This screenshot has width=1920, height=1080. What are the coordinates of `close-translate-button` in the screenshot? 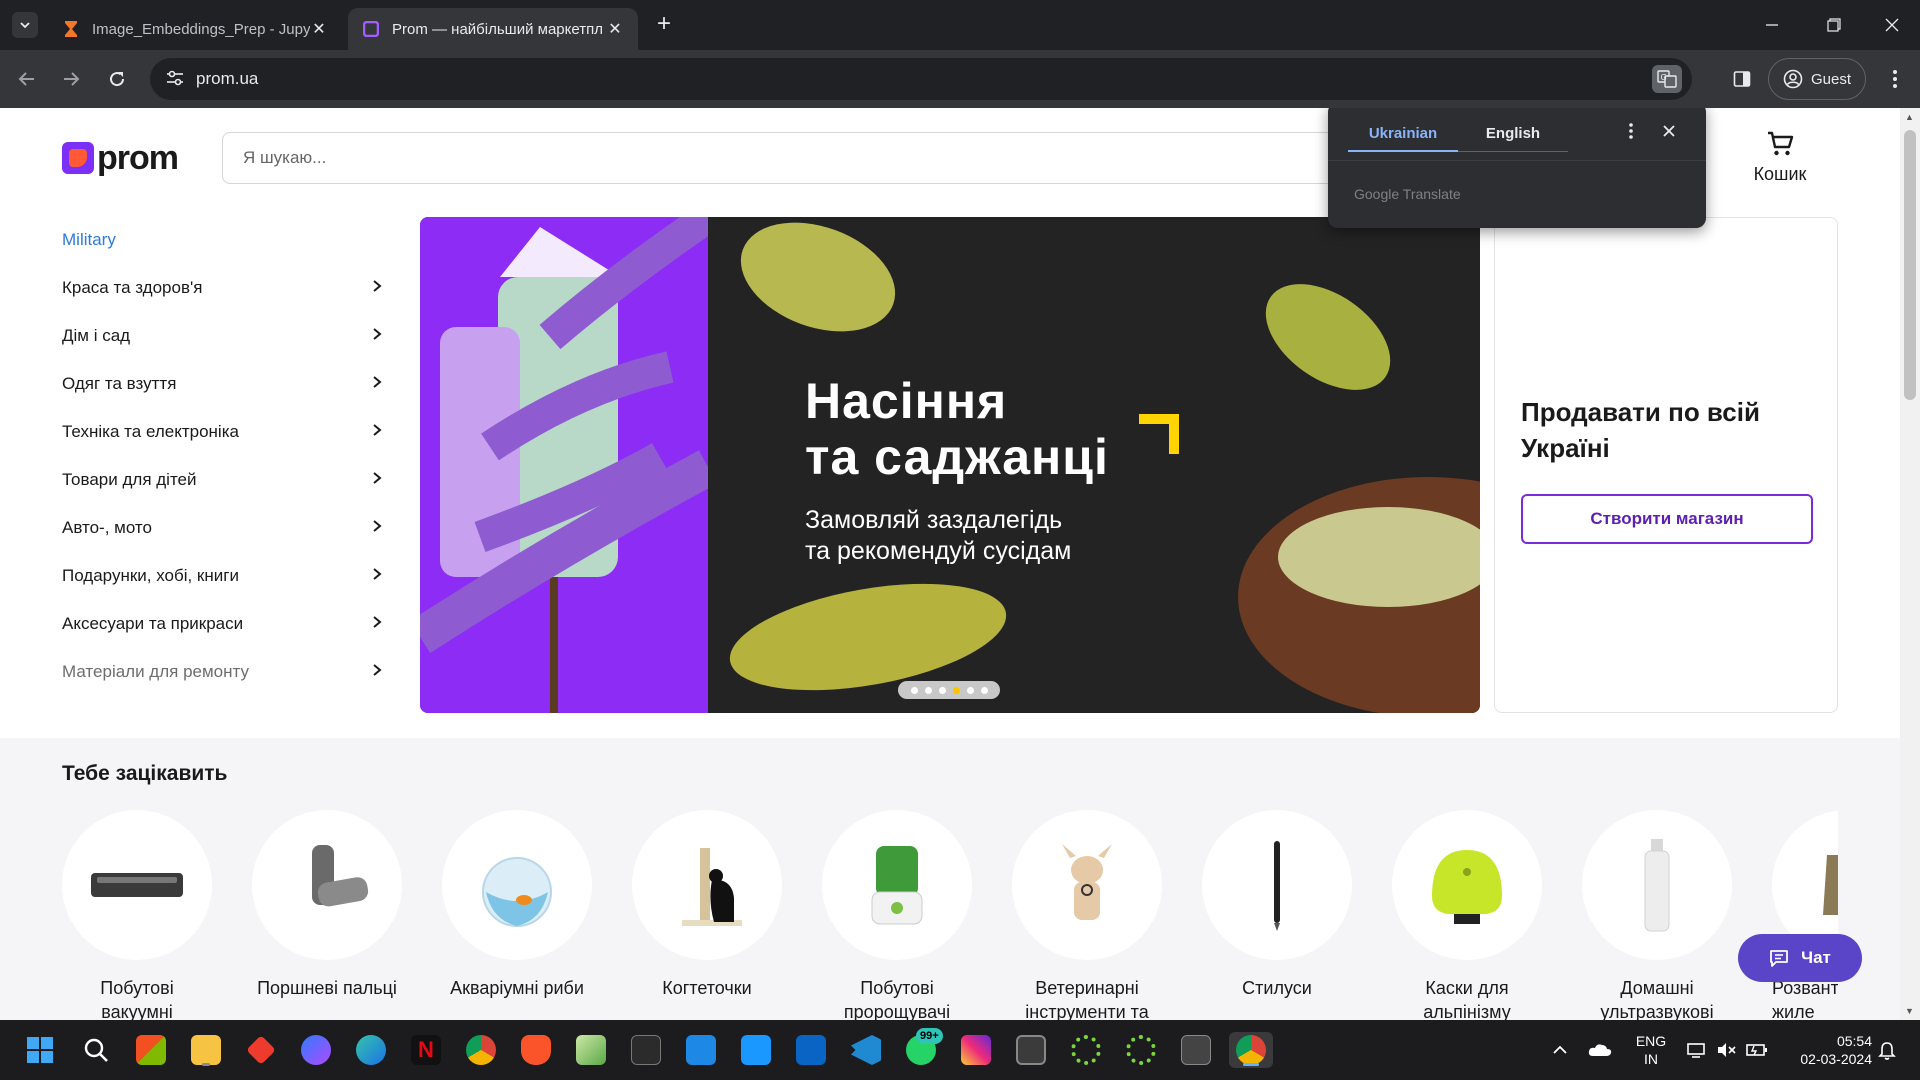 It's located at (1669, 131).